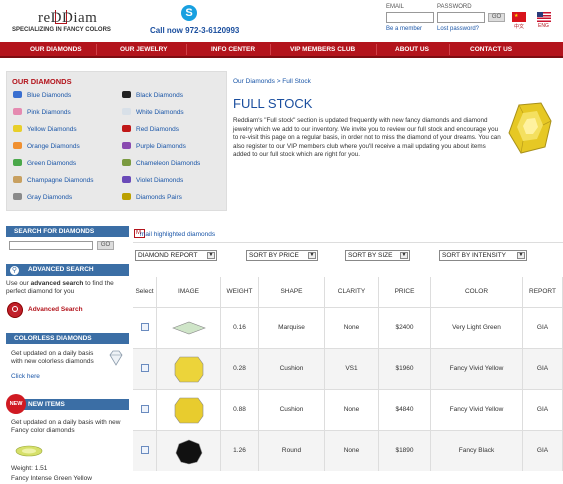  What do you see at coordinates (49, 197) in the screenshot?
I see `category-link: Gray Diamonds` at bounding box center [49, 197].